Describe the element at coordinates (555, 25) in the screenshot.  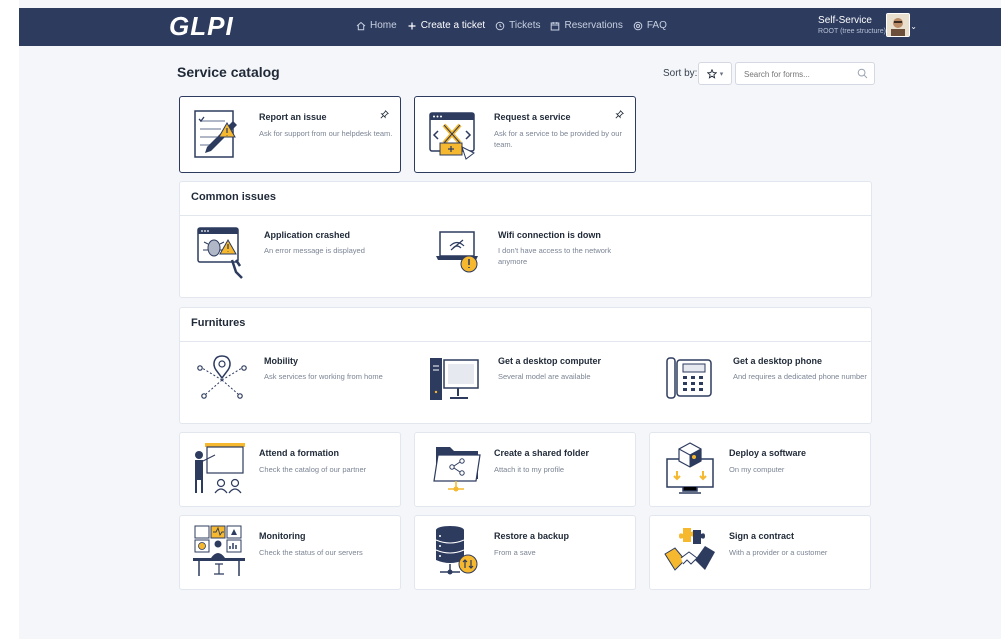
I see `calendar-icon` at that location.